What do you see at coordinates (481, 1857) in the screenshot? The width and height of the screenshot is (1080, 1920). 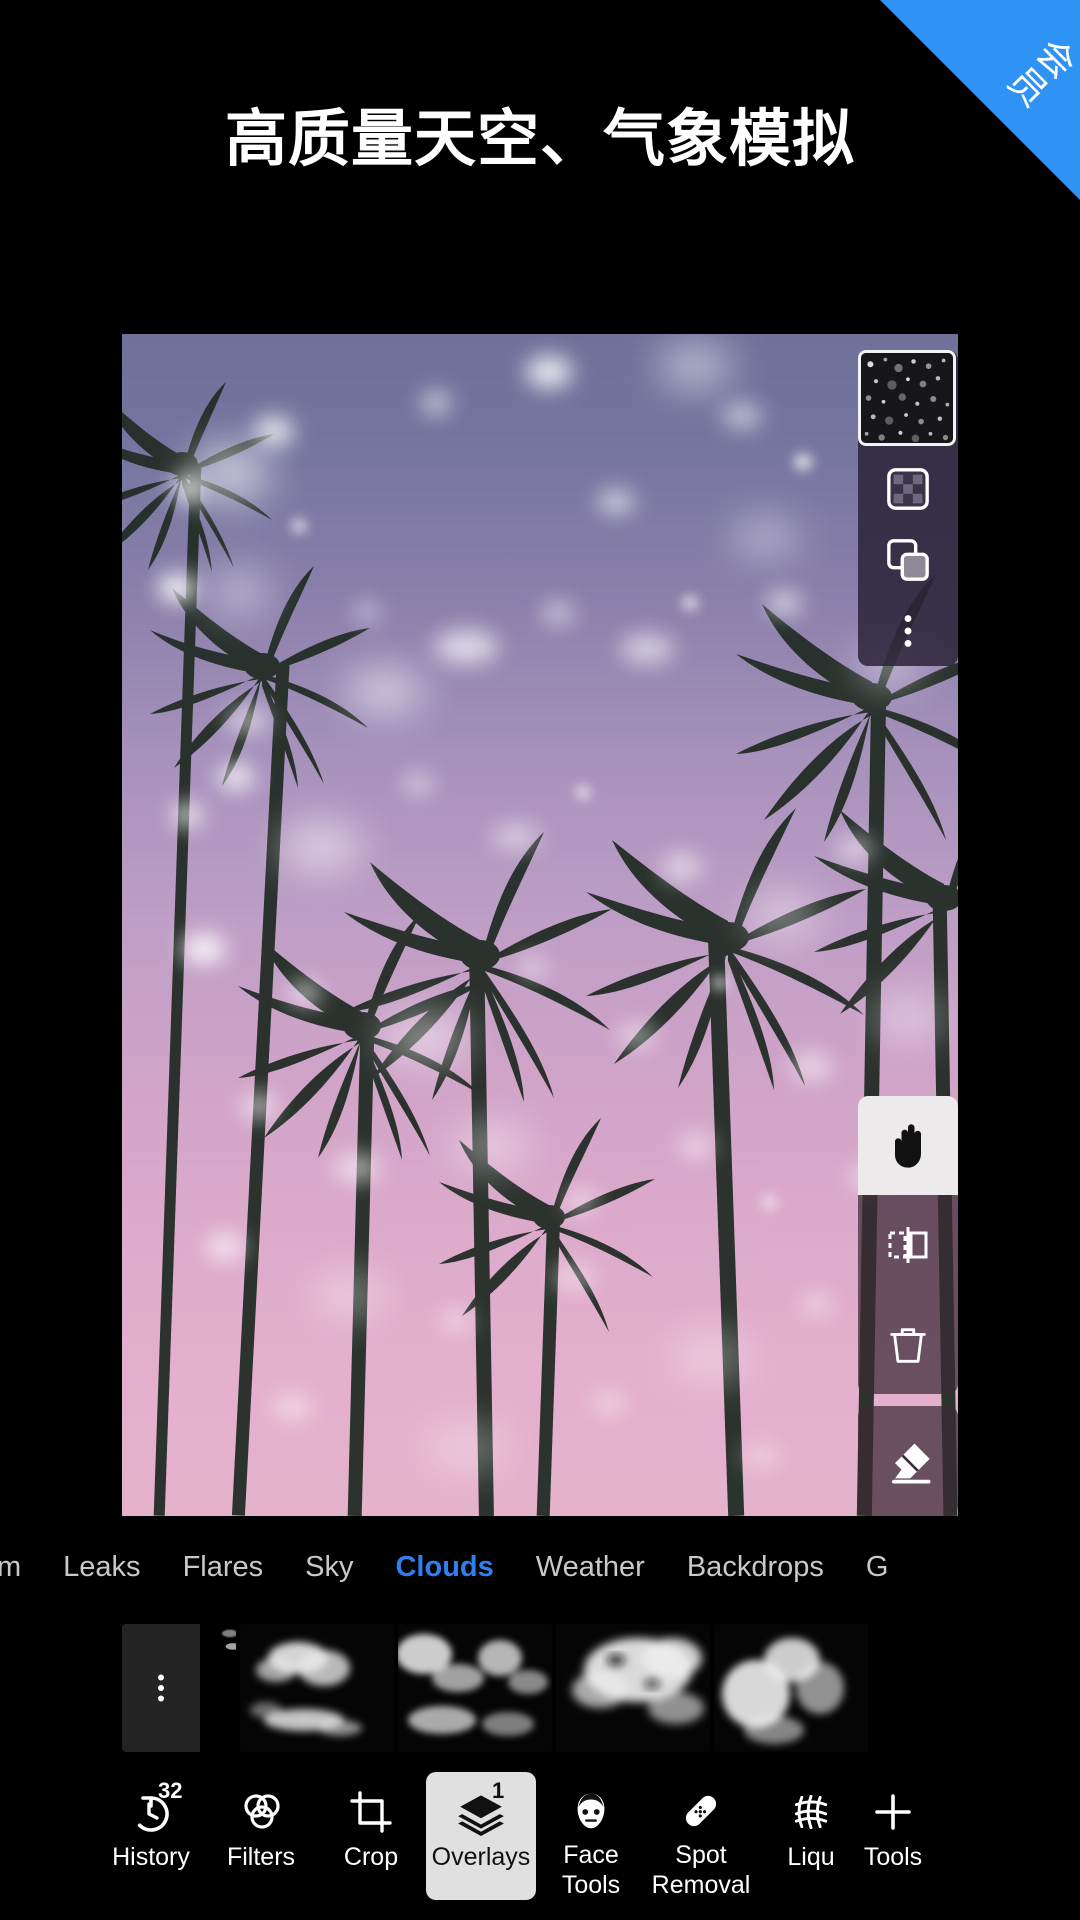 I see `toolbar-label-overlays: Overlays` at bounding box center [481, 1857].